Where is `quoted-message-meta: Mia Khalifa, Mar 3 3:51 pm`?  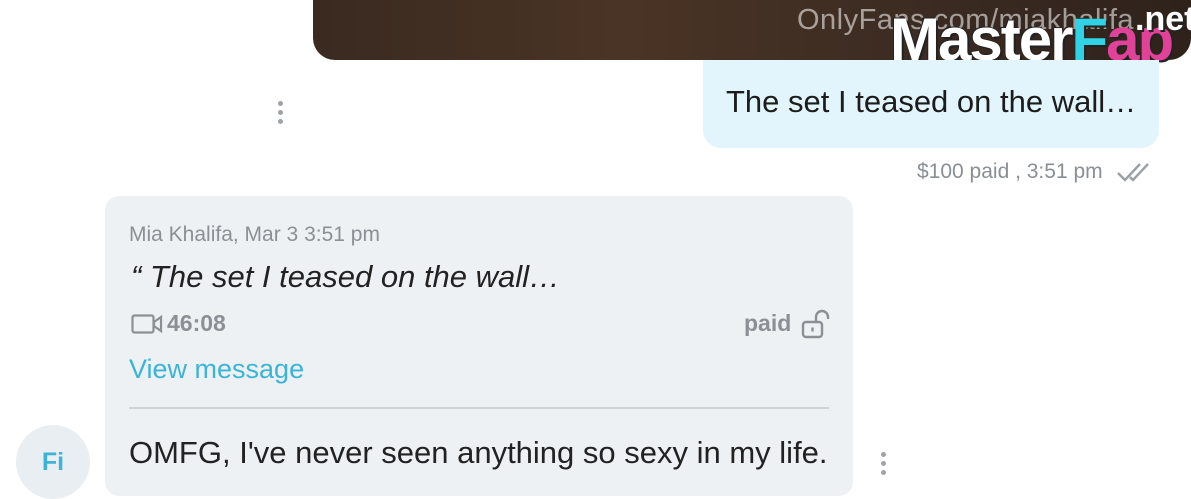 quoted-message-meta: Mia Khalifa, Mar 3 3:51 pm is located at coordinates (254, 234).